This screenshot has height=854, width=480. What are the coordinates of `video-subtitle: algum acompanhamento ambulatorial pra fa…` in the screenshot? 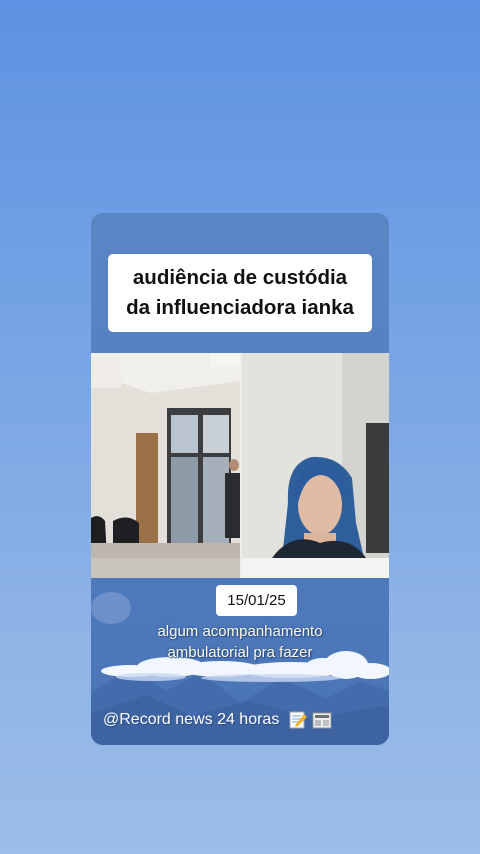 It's located at (240, 642).